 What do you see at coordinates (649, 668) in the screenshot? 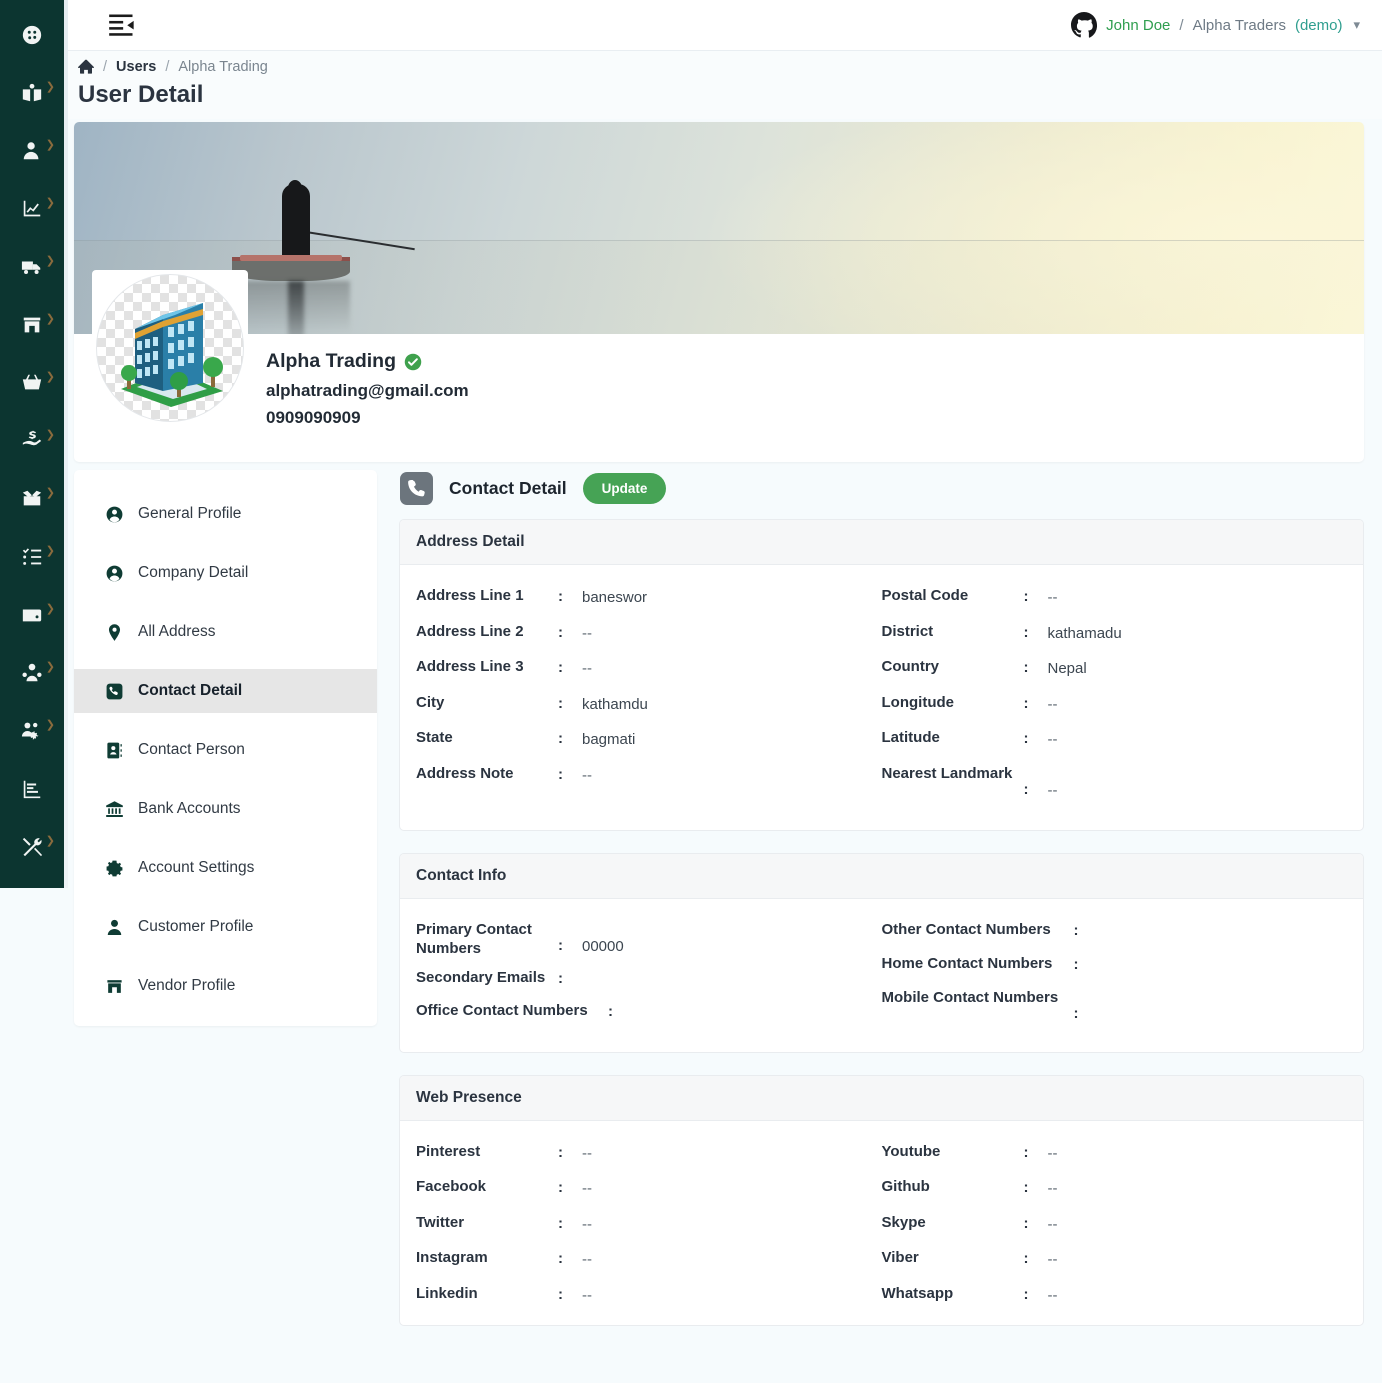
I see `detail-field: Address Line 3: --` at bounding box center [649, 668].